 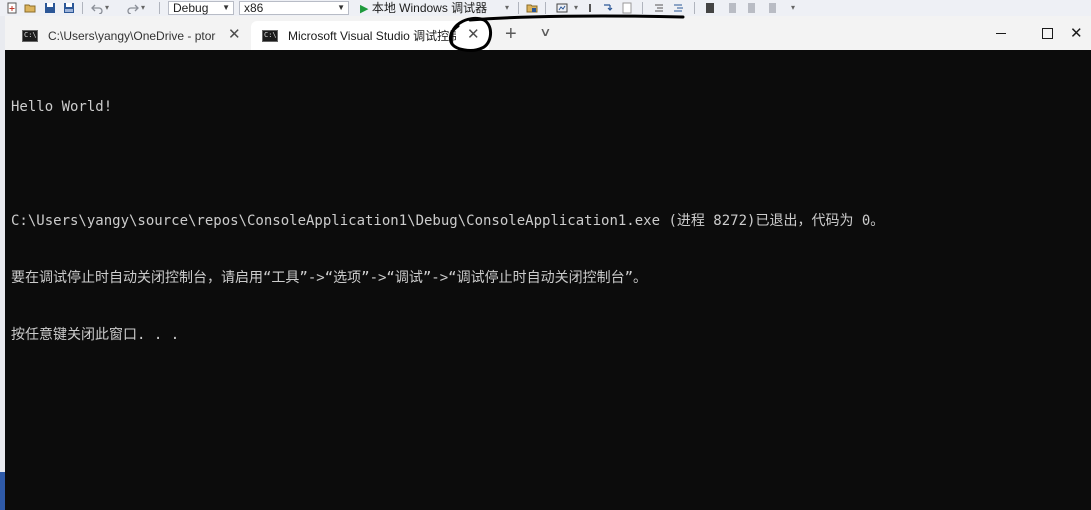 I want to click on toolbar-overflow-icon: ▾, so click(x=793, y=8).